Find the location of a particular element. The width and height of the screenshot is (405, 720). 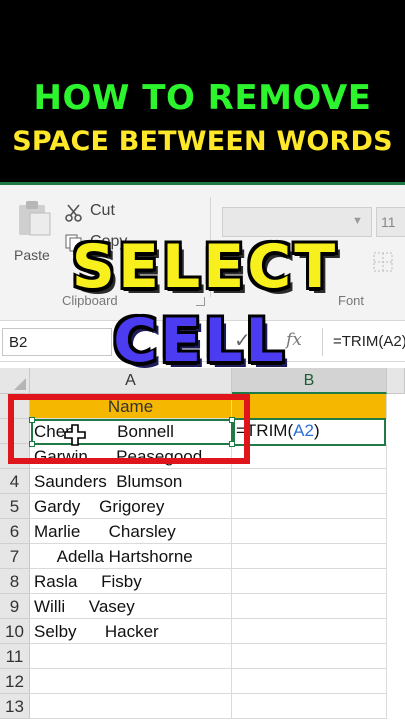

paste-icon is located at coordinates (33, 218).